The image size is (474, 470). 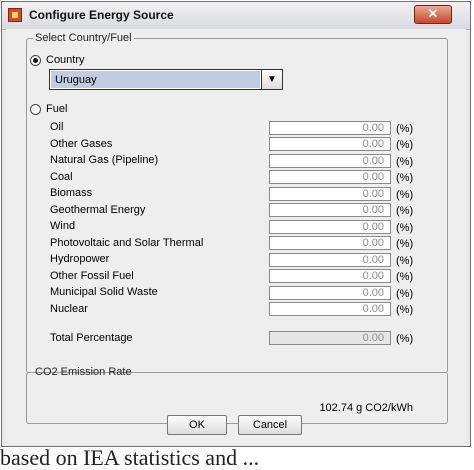 What do you see at coordinates (65, 60) in the screenshot?
I see `country-radio-label: Country` at bounding box center [65, 60].